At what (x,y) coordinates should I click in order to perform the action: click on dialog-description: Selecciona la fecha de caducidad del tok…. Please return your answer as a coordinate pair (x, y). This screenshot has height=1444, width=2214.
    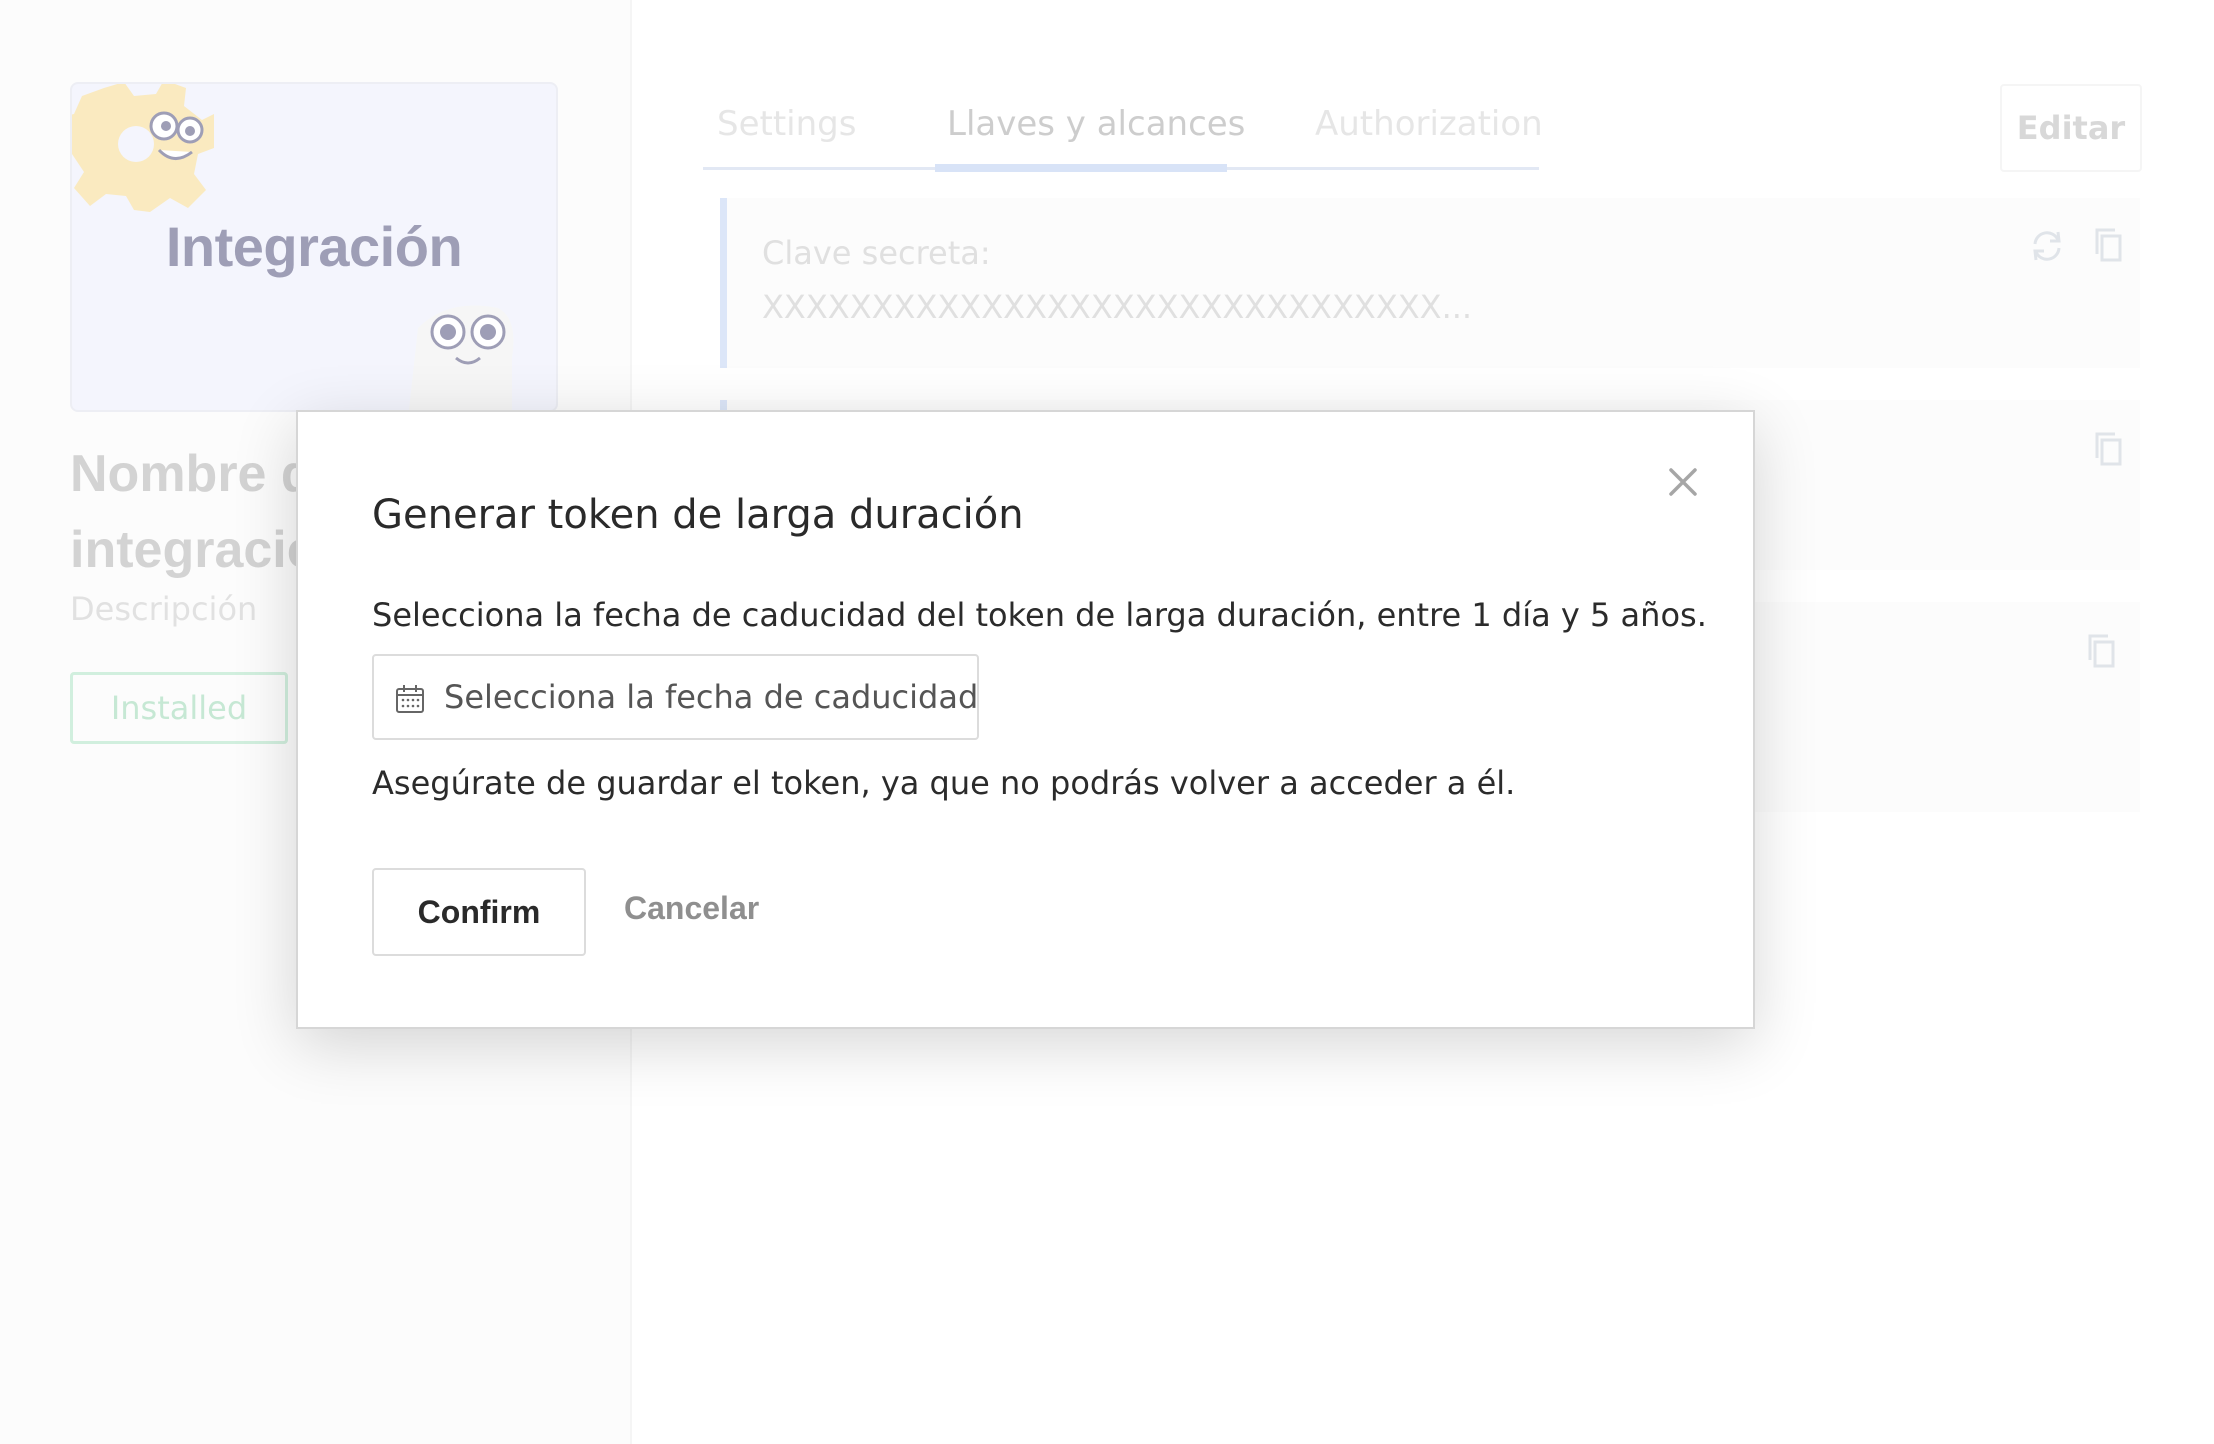
    Looking at the image, I should click on (1039, 615).